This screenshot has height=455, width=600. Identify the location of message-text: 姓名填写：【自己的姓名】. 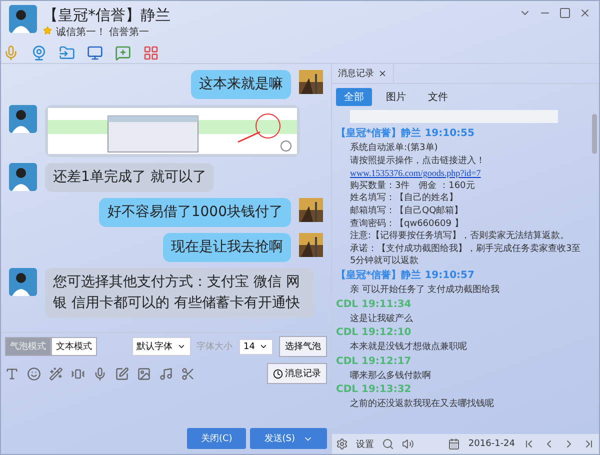
(404, 198).